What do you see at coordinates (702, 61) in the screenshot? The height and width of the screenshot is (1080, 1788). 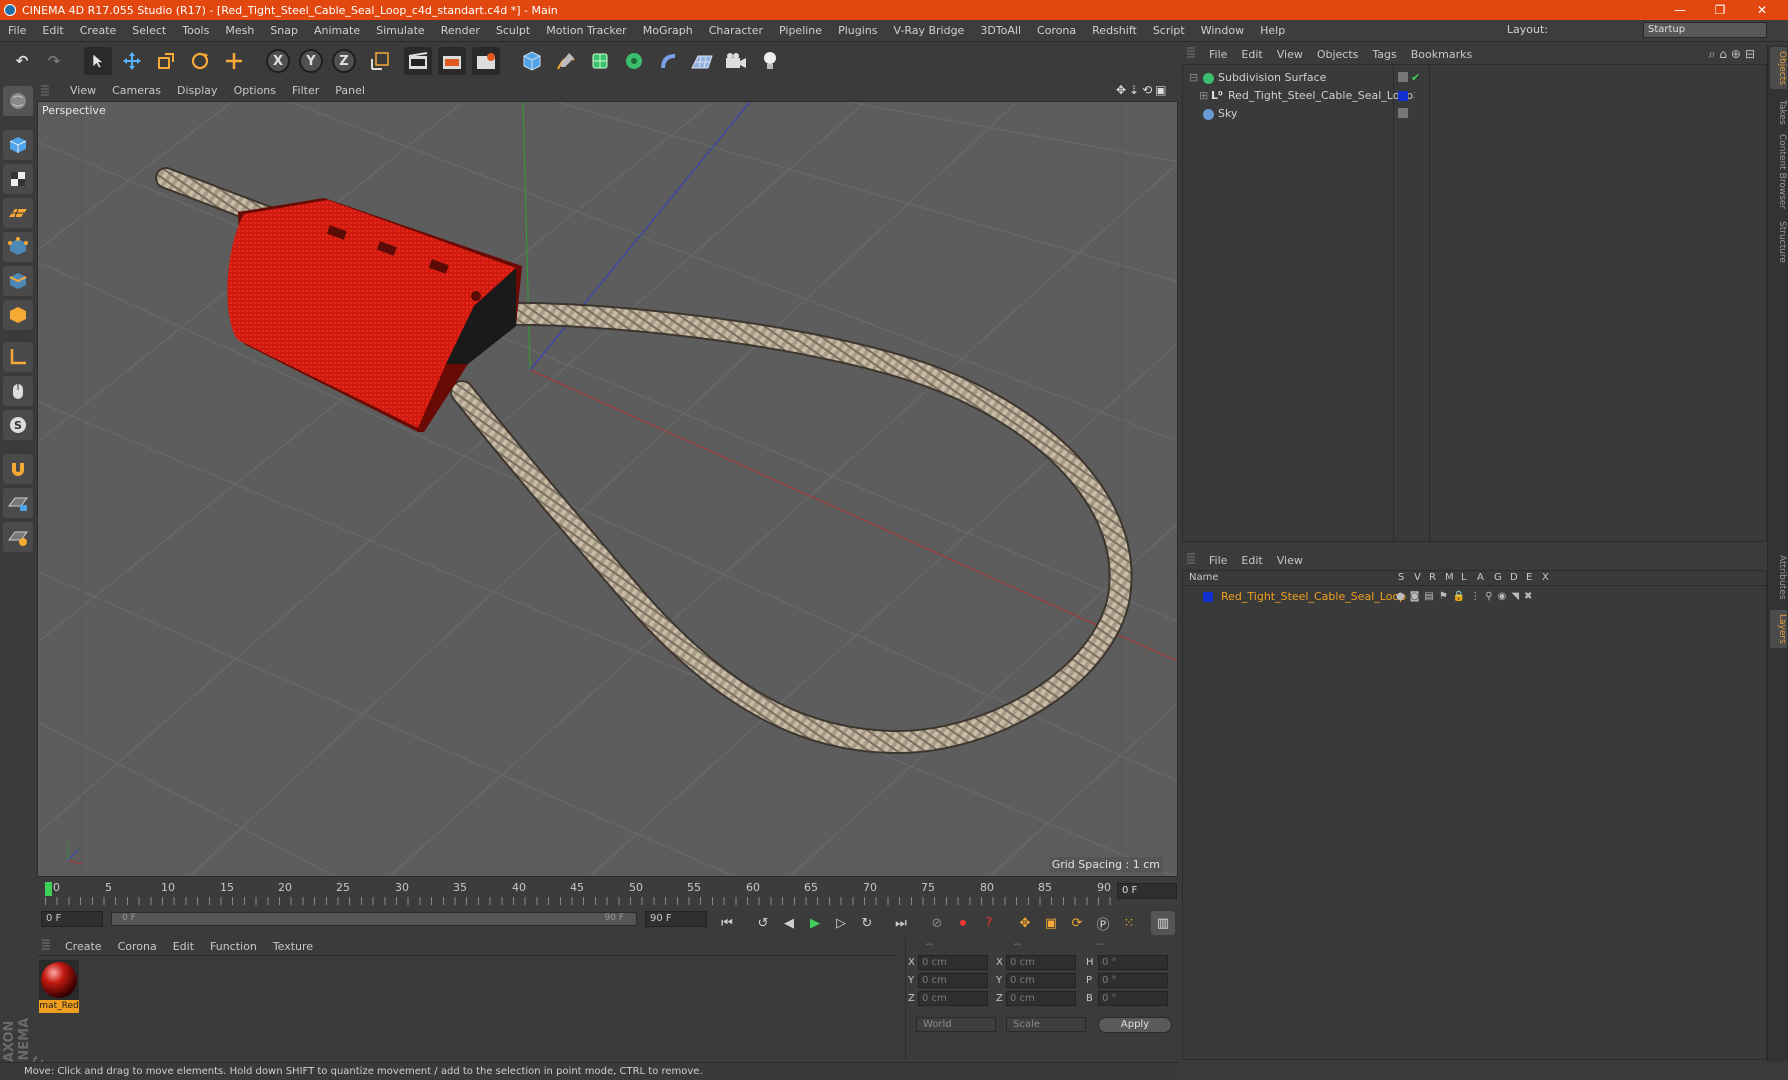 I see `floor-grid-icon` at bounding box center [702, 61].